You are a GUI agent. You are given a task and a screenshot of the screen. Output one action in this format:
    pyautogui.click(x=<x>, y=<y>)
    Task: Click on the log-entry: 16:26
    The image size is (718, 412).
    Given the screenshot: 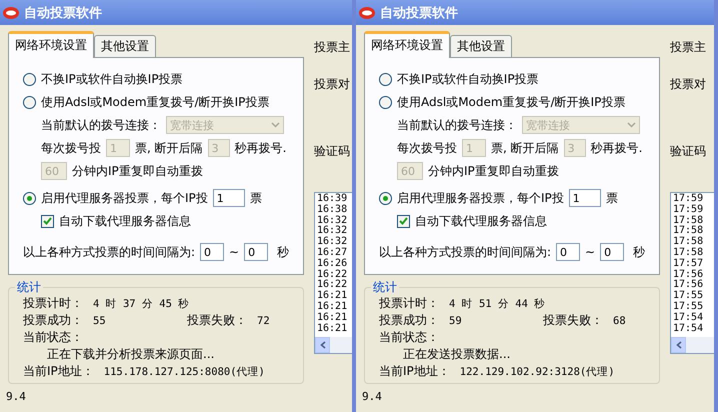 What is the action you would take?
    pyautogui.click(x=332, y=264)
    